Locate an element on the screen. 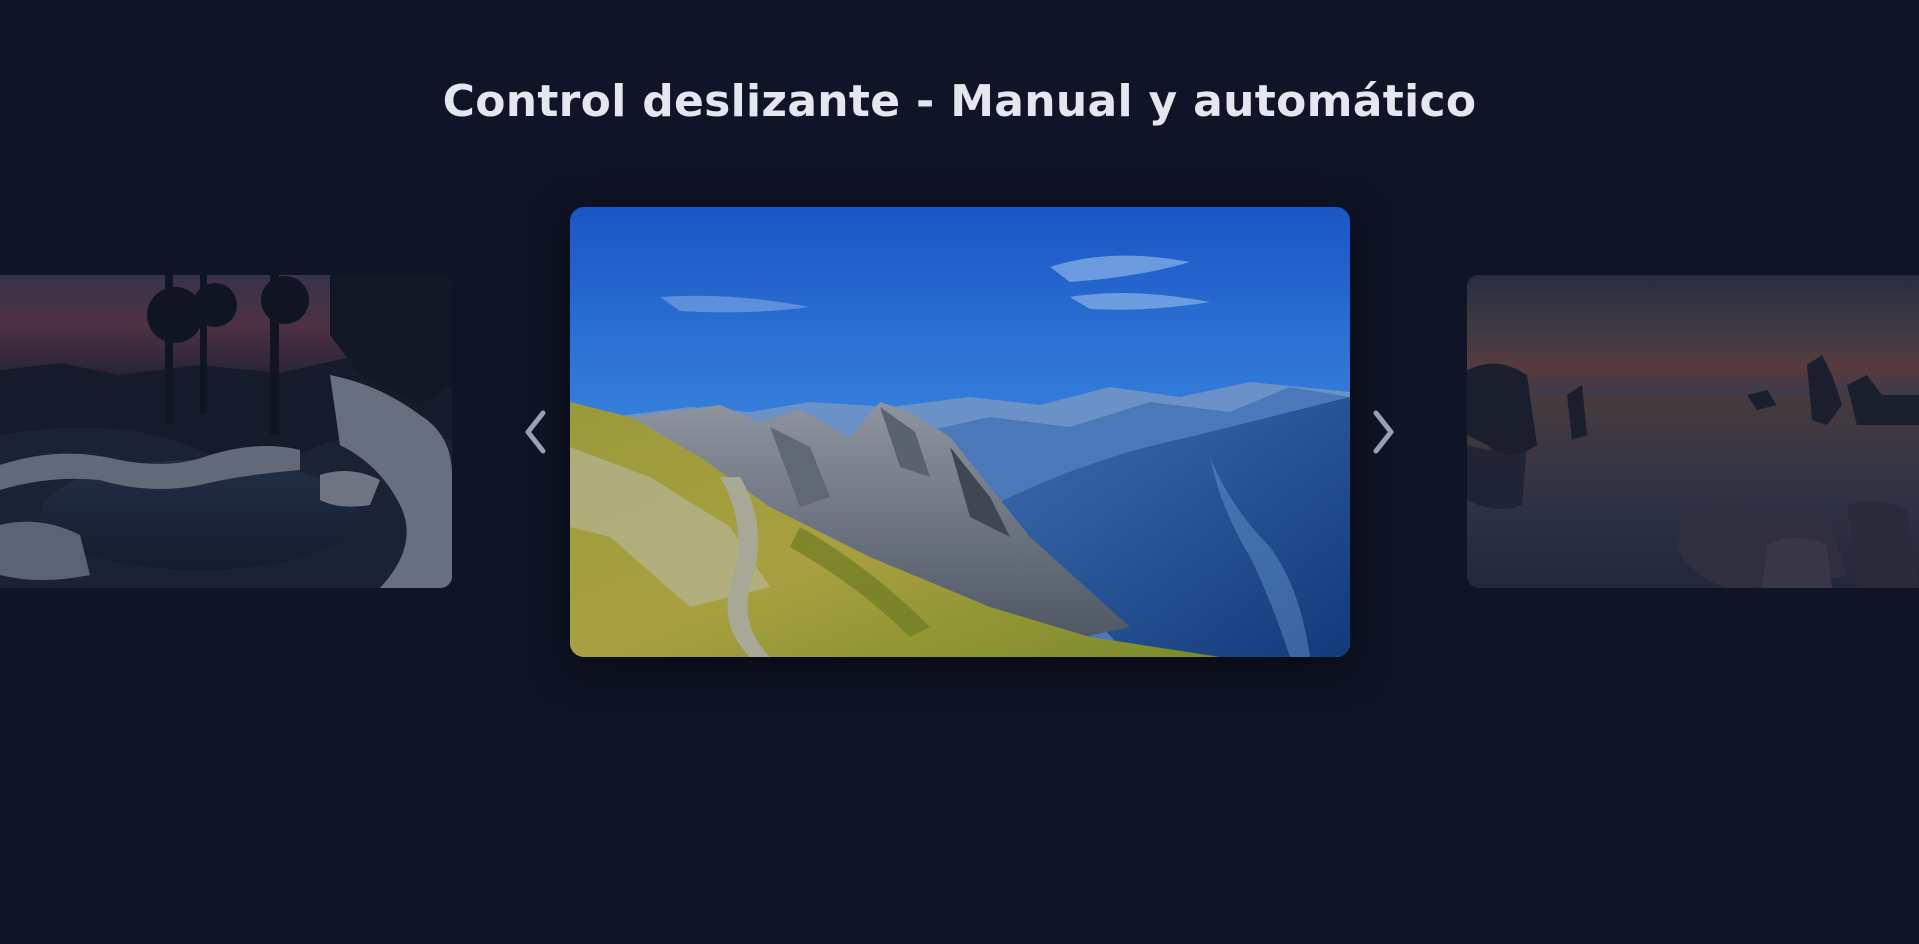  page-title: Control deslizante - Manual y automático is located at coordinates (959, 101).